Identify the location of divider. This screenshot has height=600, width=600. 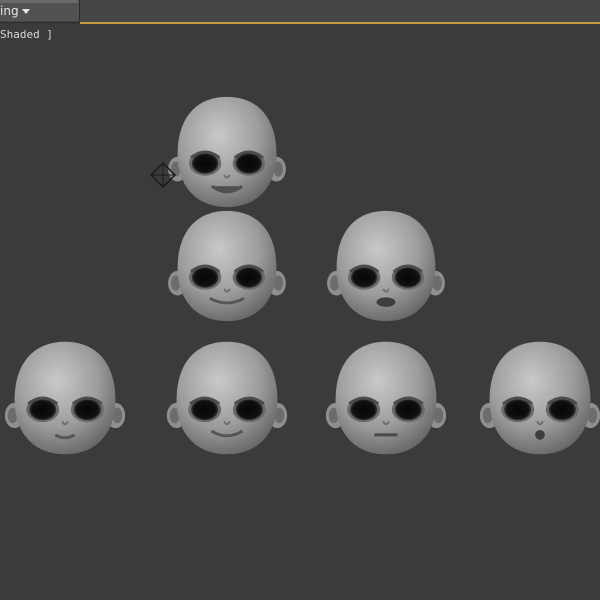
(40, 22).